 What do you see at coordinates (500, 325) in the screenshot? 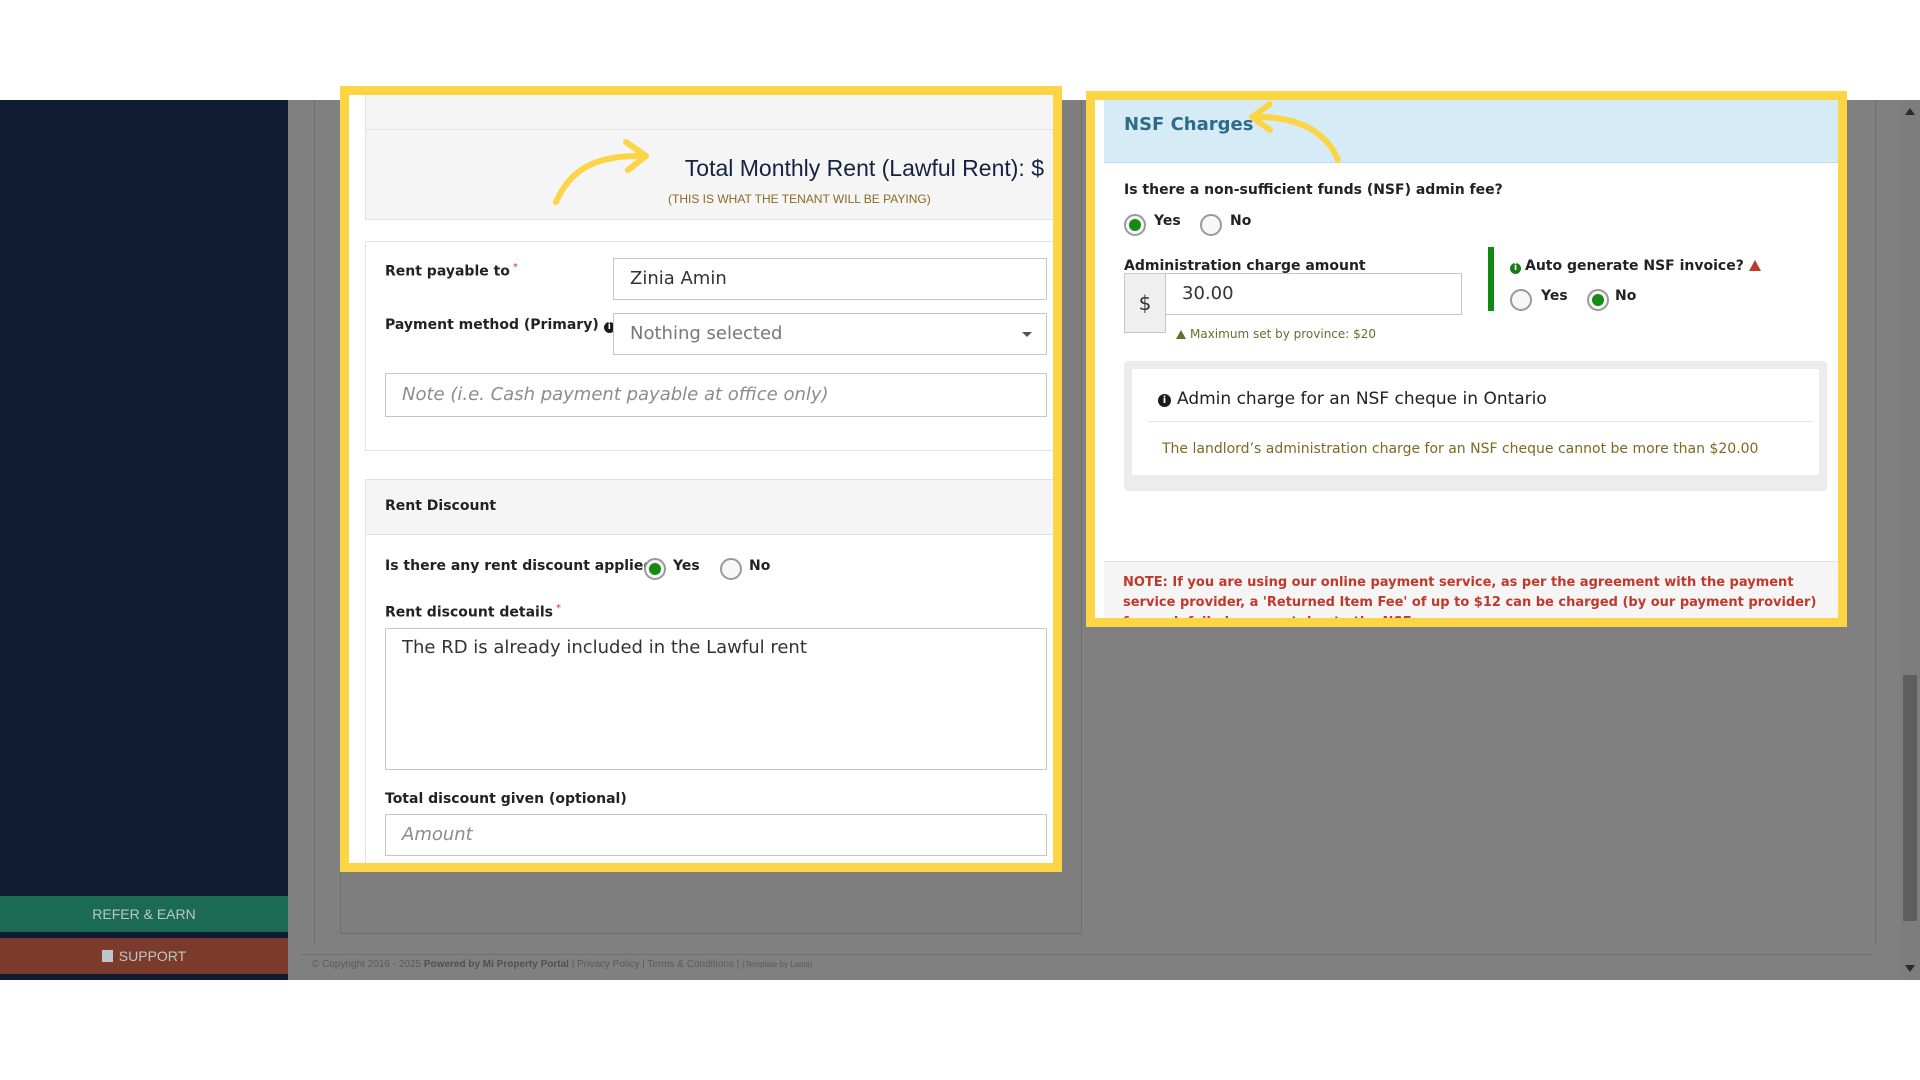
I see `payment-method-label: Payment method (Primary) i` at bounding box center [500, 325].